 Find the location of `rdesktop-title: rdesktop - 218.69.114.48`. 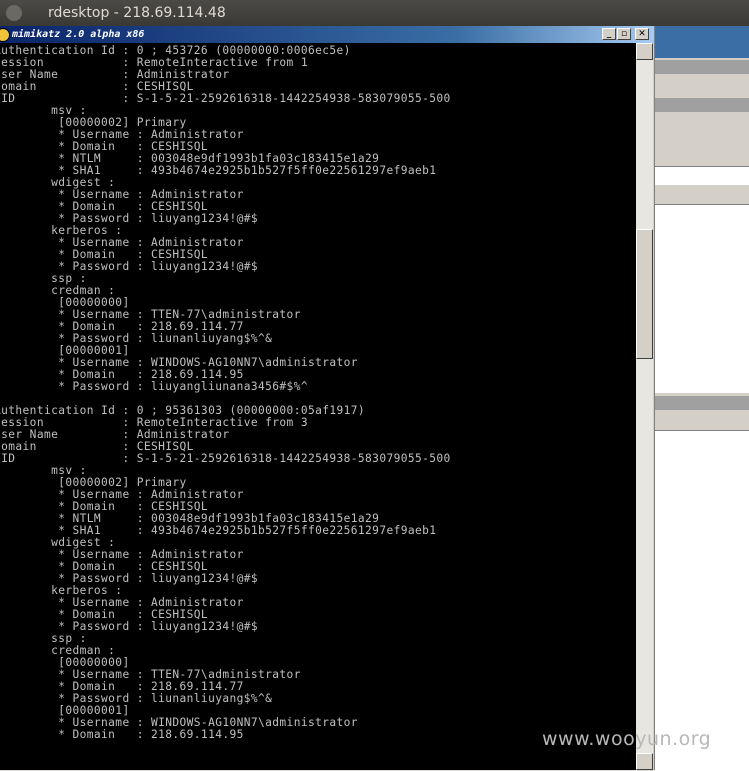

rdesktop-title: rdesktop - 218.69.114.48 is located at coordinates (137, 13).